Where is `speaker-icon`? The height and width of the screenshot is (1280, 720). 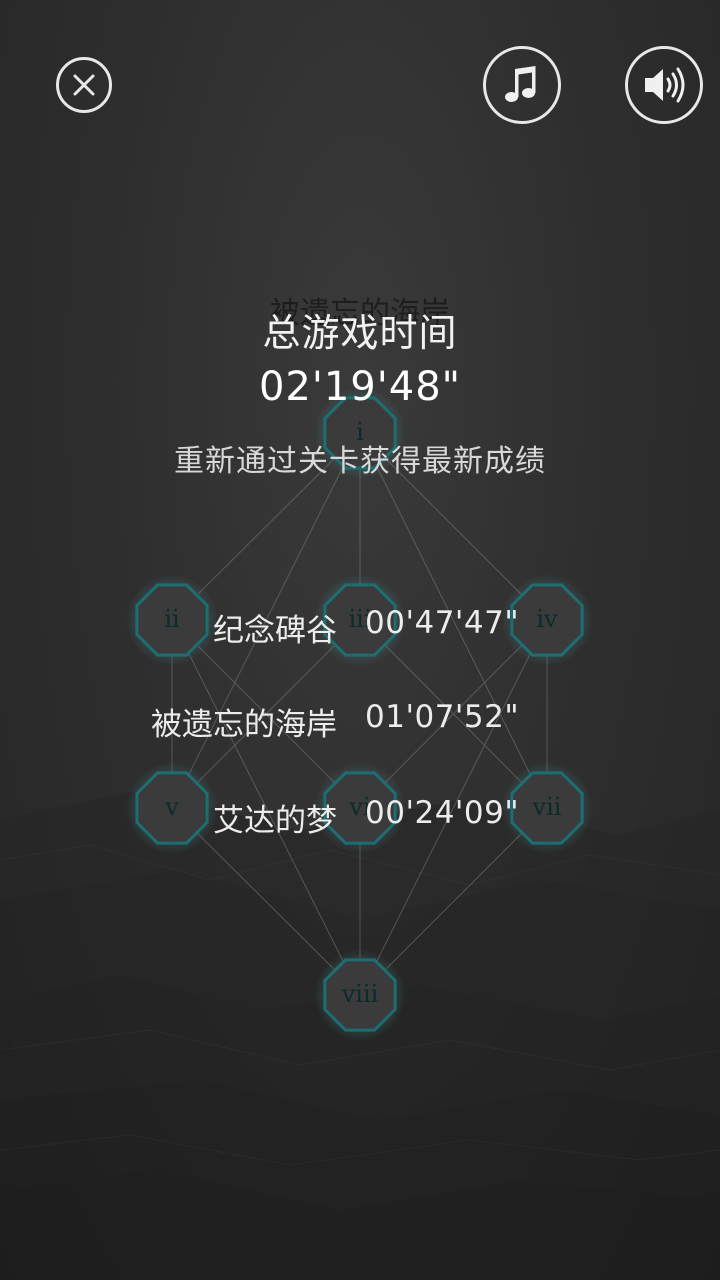 speaker-icon is located at coordinates (665, 85).